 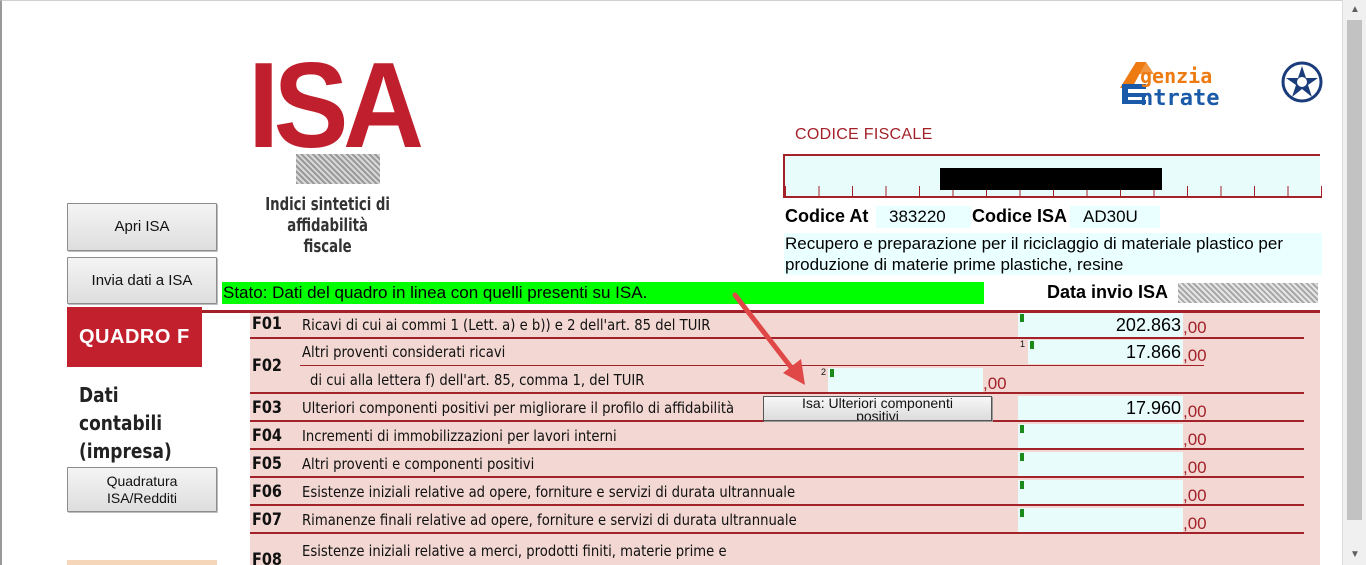 What do you see at coordinates (1195, 523) in the screenshot?
I see `decimals-f07: ,00` at bounding box center [1195, 523].